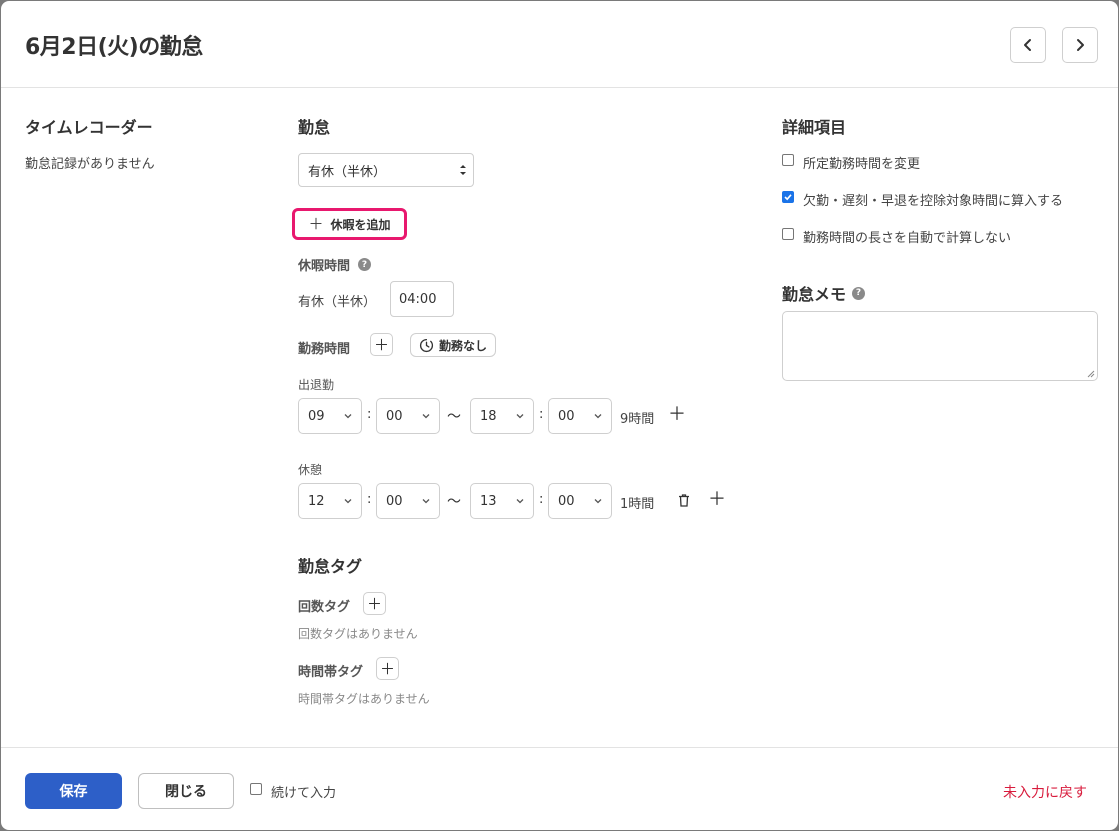 This screenshot has height=831, width=1119. What do you see at coordinates (314, 127) in the screenshot?
I see `attendance-heading: 勤怠` at bounding box center [314, 127].